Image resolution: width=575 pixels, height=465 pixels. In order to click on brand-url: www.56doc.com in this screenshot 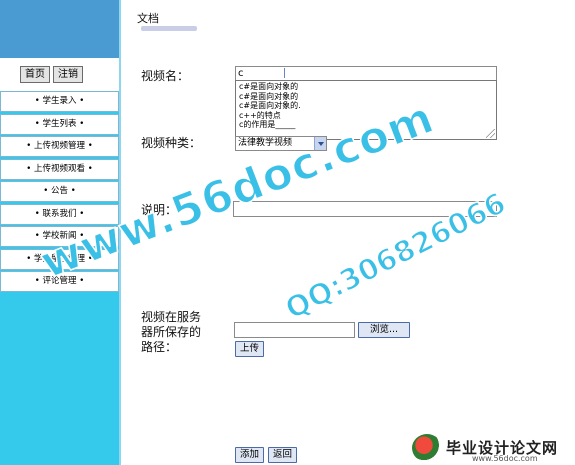, I will do `click(505, 458)`.